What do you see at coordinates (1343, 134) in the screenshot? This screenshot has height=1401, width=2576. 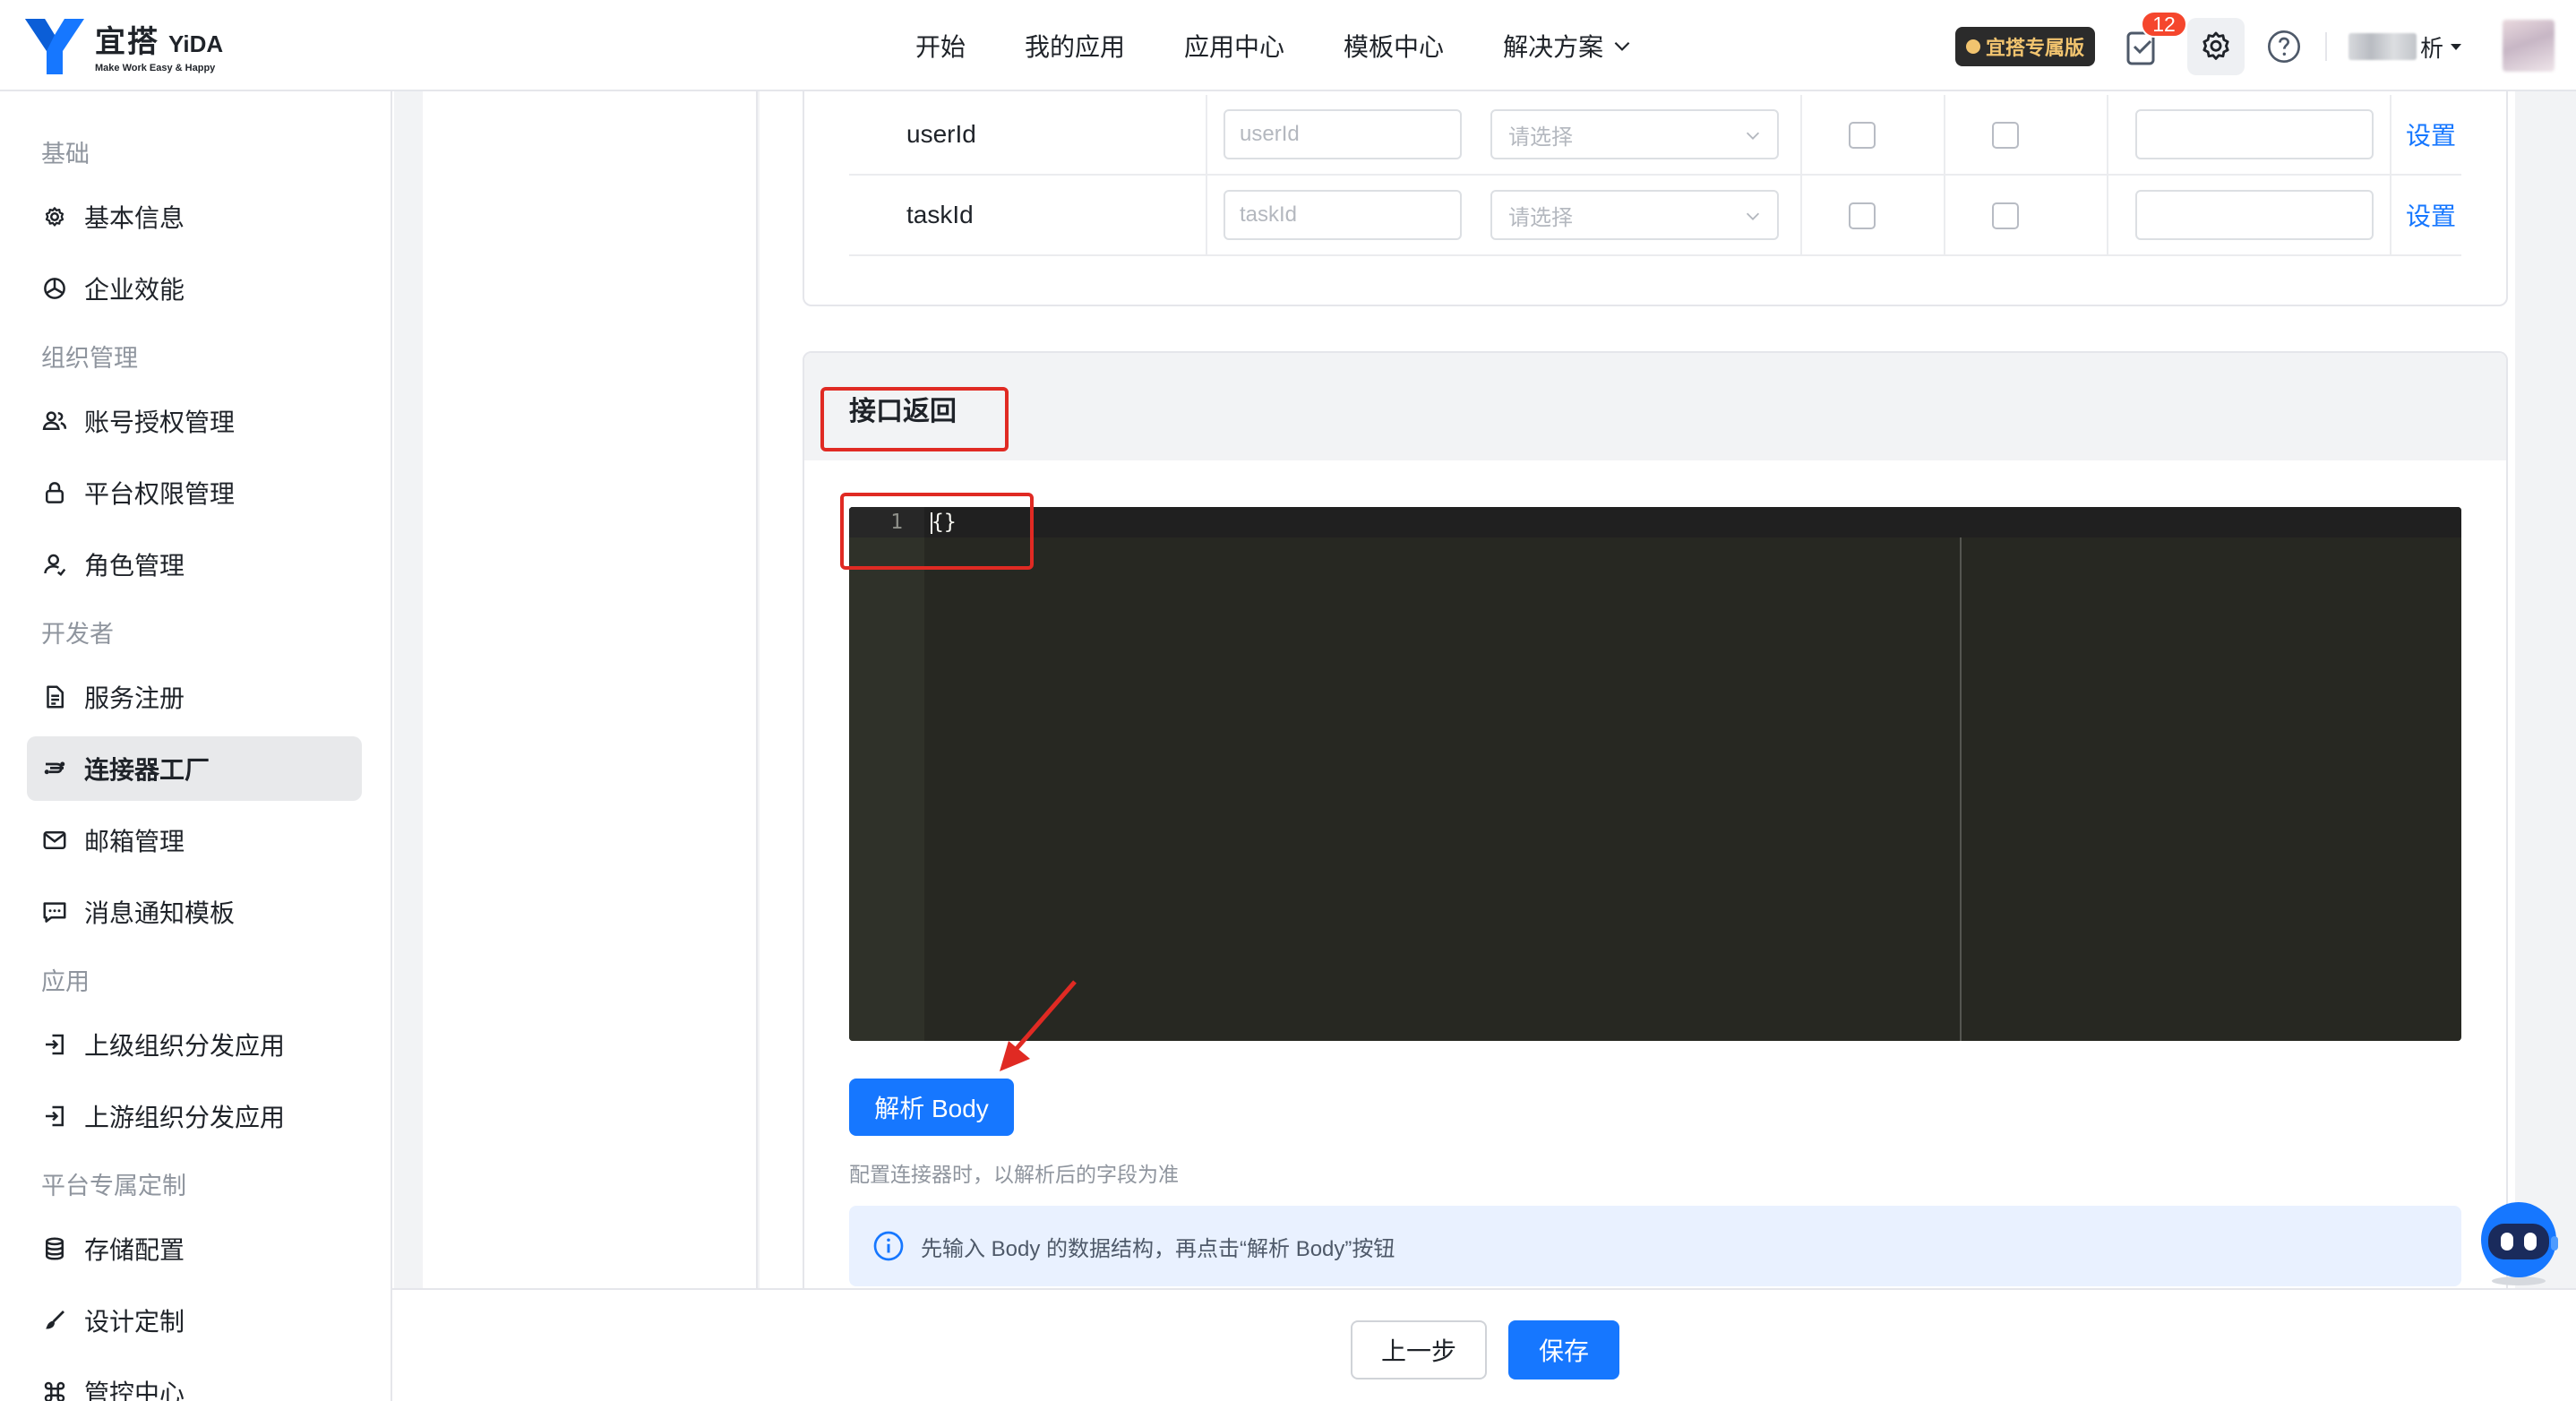 I see `param-field-input: userId` at bounding box center [1343, 134].